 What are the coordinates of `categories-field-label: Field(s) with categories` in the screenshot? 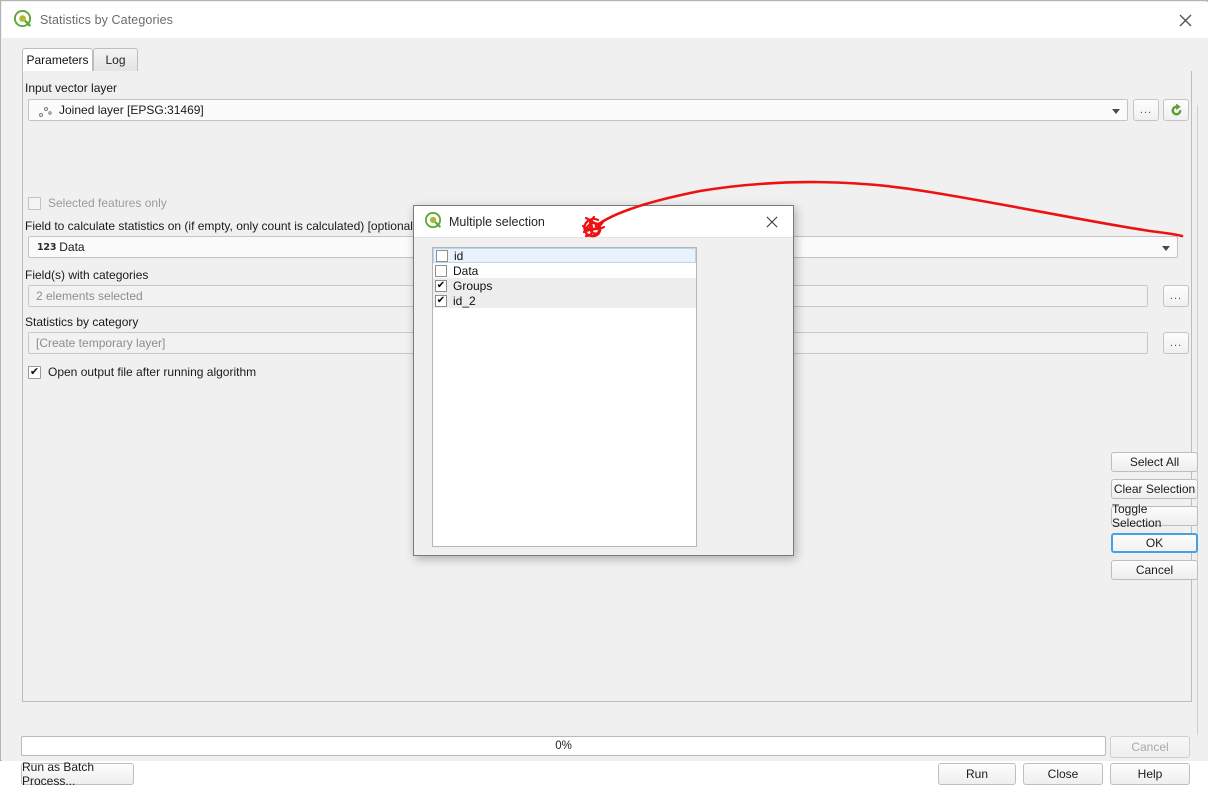 It's located at (87, 275).